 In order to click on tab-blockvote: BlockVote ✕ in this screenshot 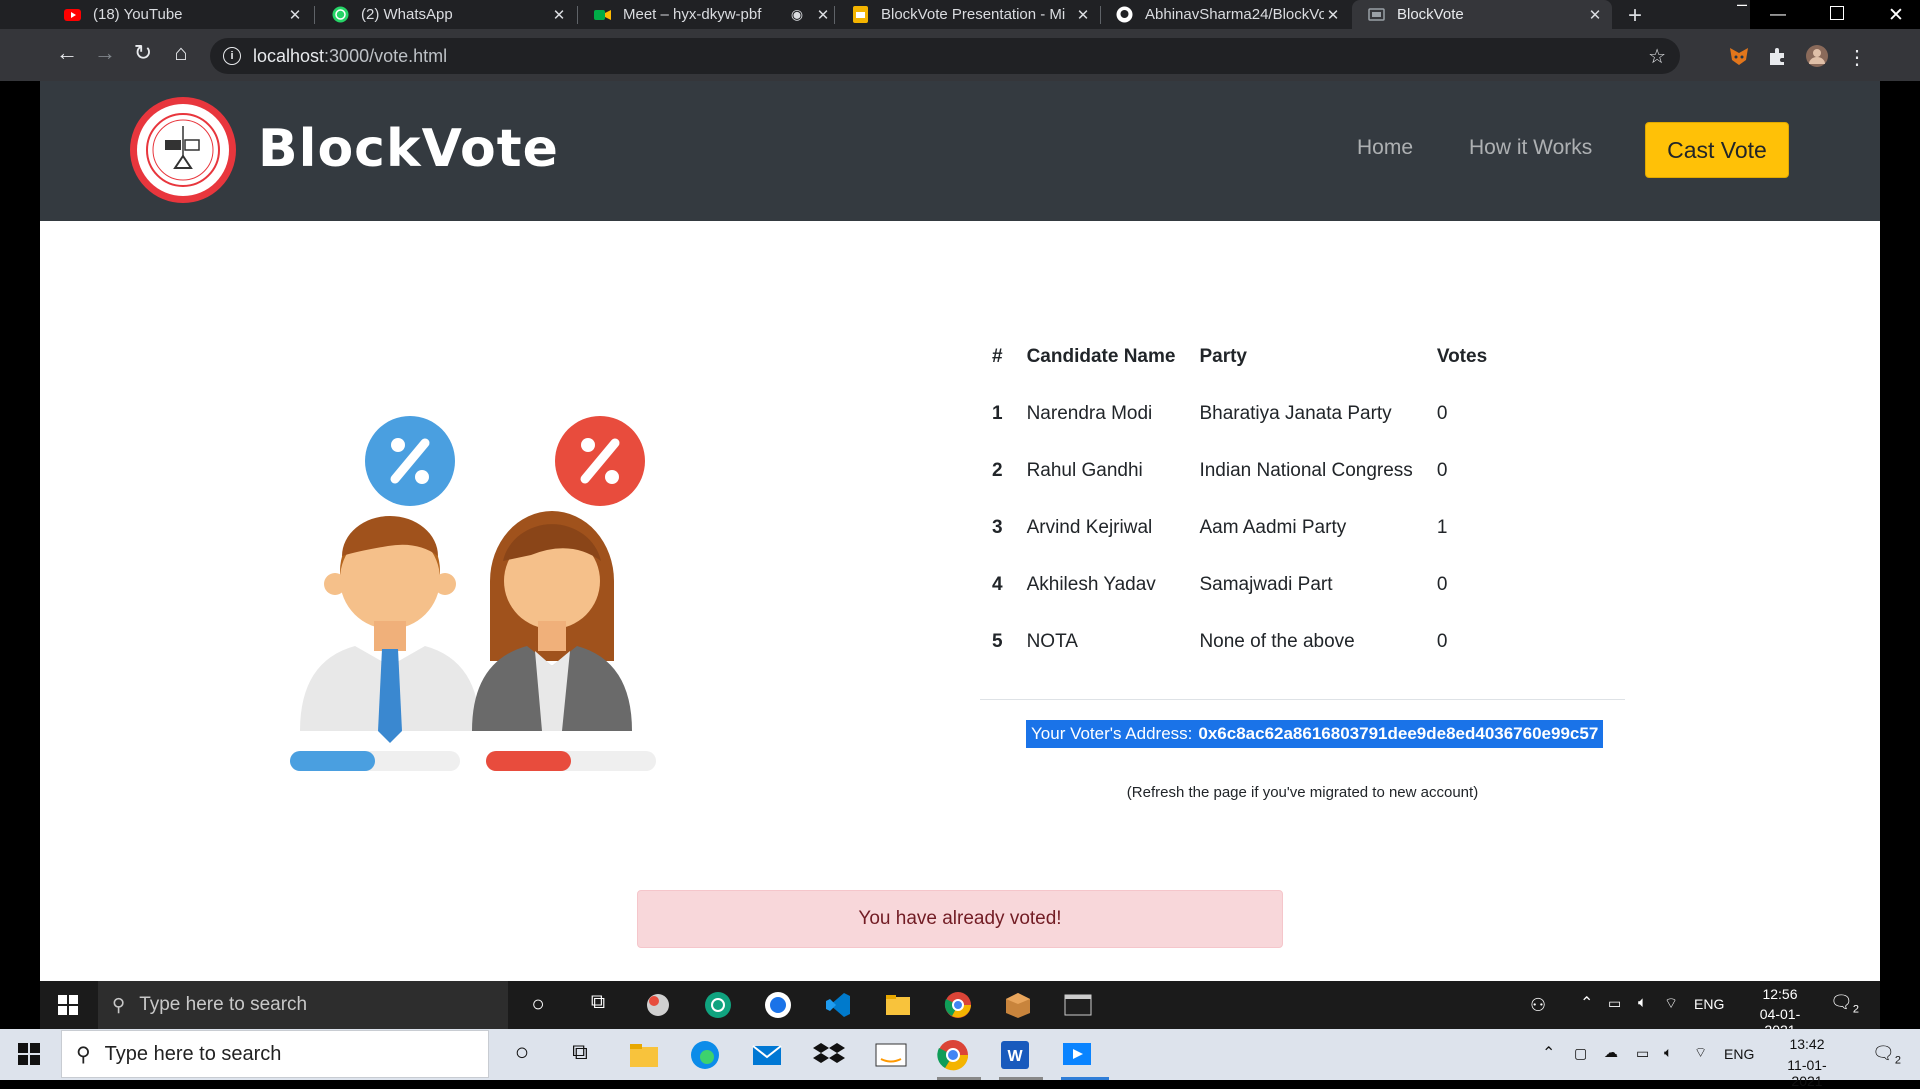, I will do `click(1482, 14)`.